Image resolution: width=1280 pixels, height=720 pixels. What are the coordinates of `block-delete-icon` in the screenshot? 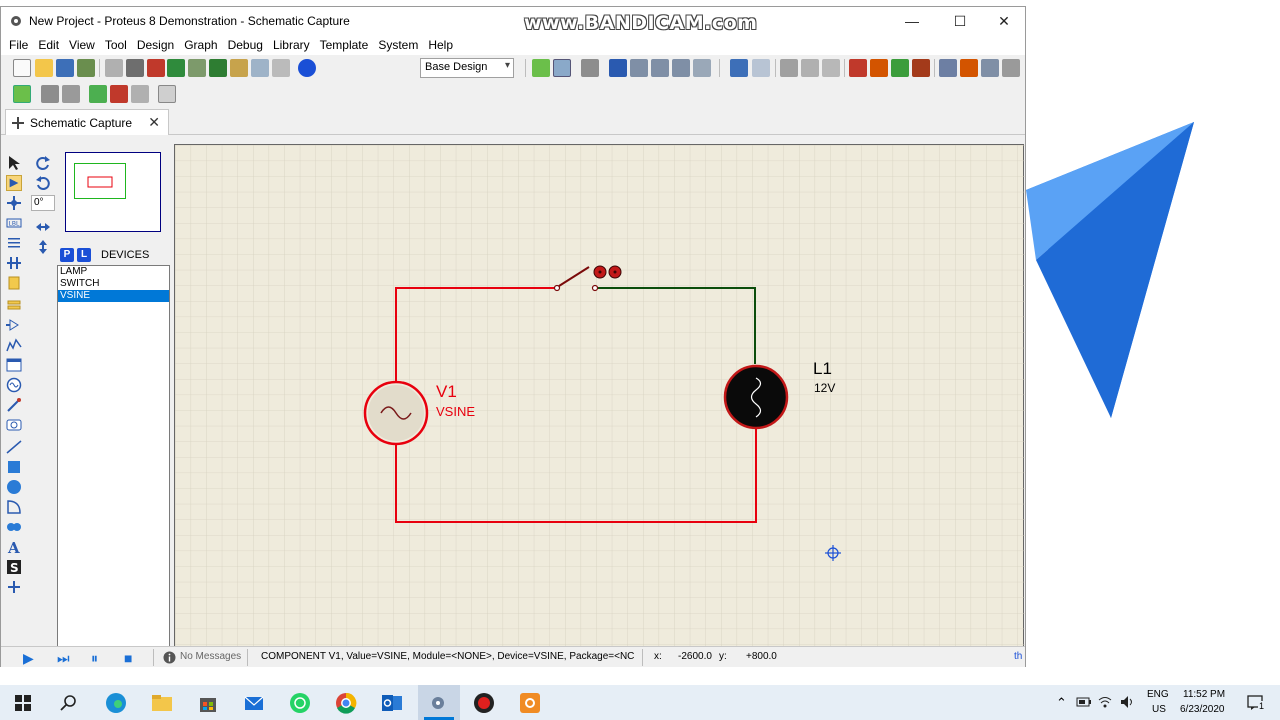 It's located at (921, 68).